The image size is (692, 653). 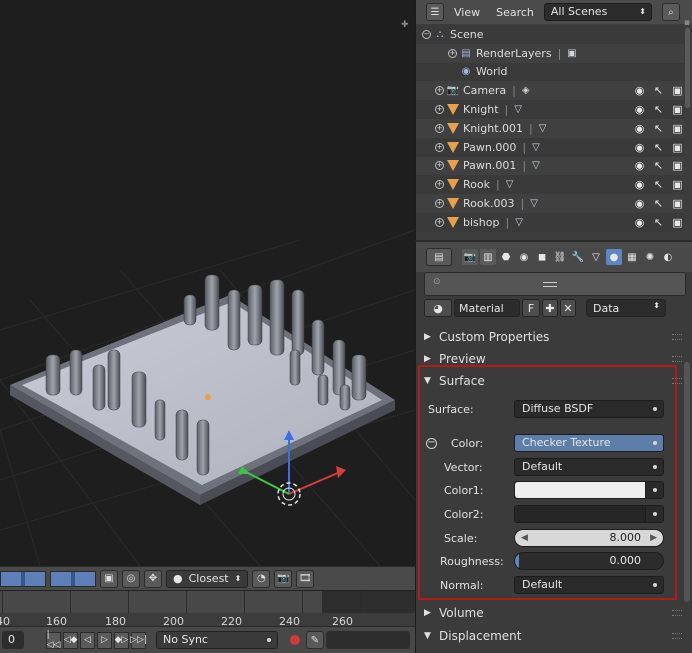 I want to click on color2-link-button, so click(x=654, y=514).